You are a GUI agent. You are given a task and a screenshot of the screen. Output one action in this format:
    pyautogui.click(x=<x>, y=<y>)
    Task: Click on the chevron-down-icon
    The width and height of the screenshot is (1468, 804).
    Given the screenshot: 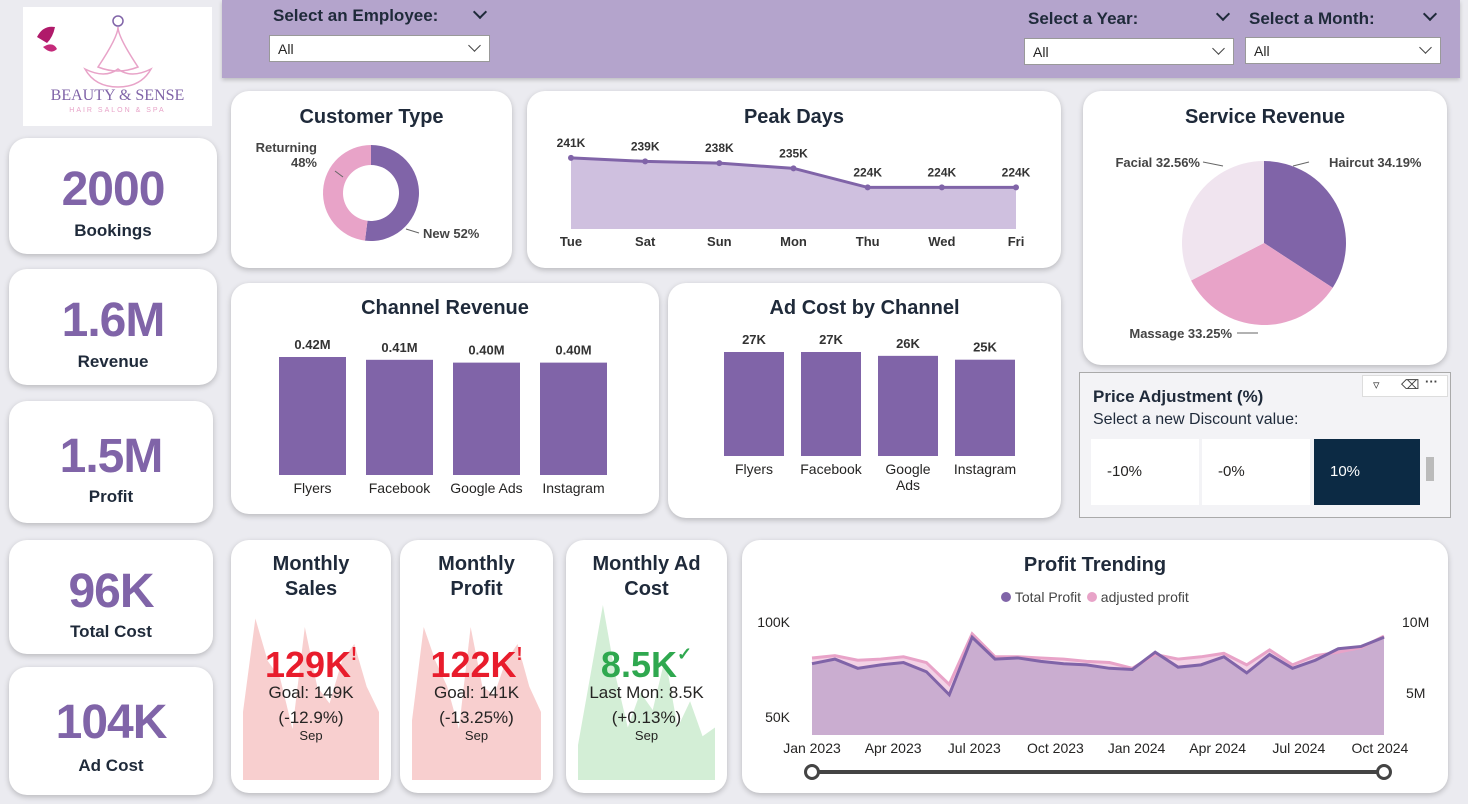 What is the action you would take?
    pyautogui.click(x=1218, y=48)
    